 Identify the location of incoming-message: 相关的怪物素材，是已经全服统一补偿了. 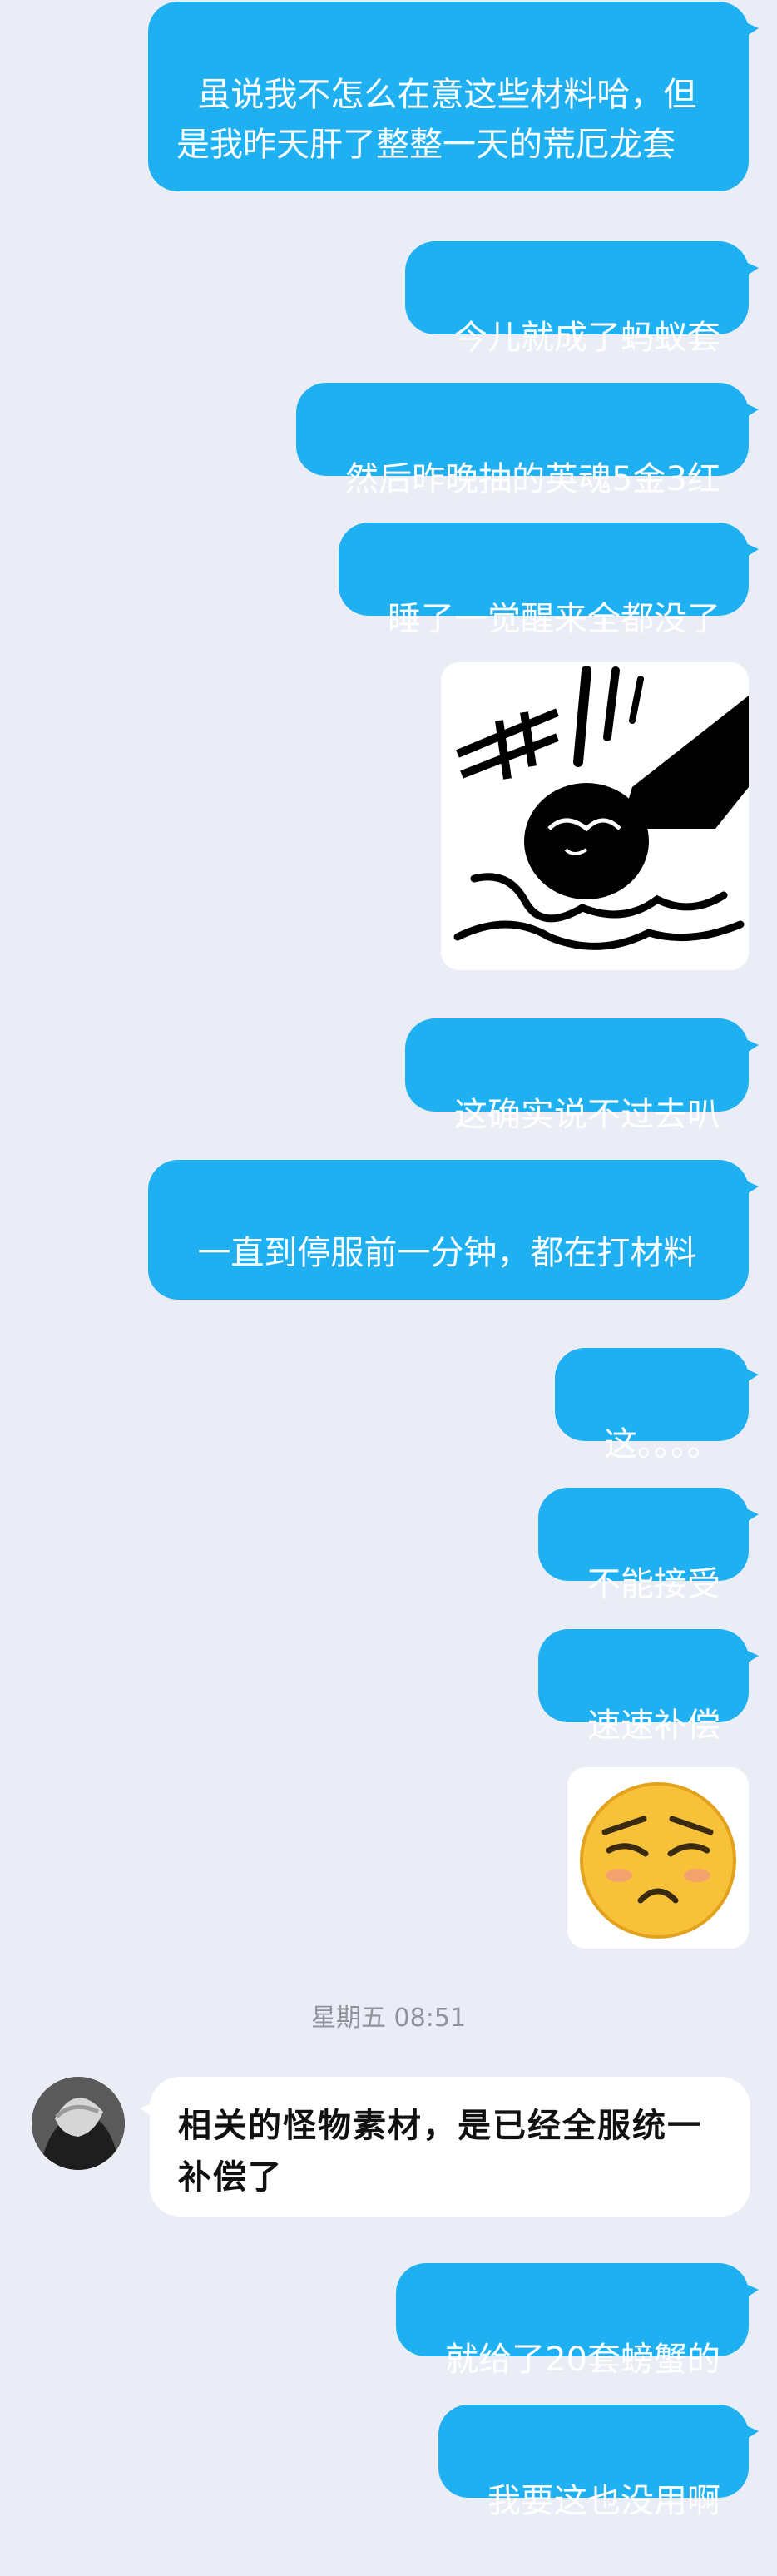
(445, 2147).